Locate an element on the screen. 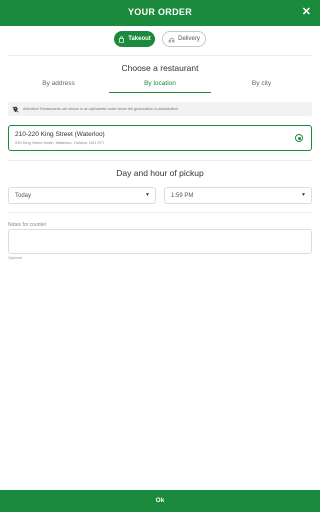  tab-by-address: By address is located at coordinates (58, 85).